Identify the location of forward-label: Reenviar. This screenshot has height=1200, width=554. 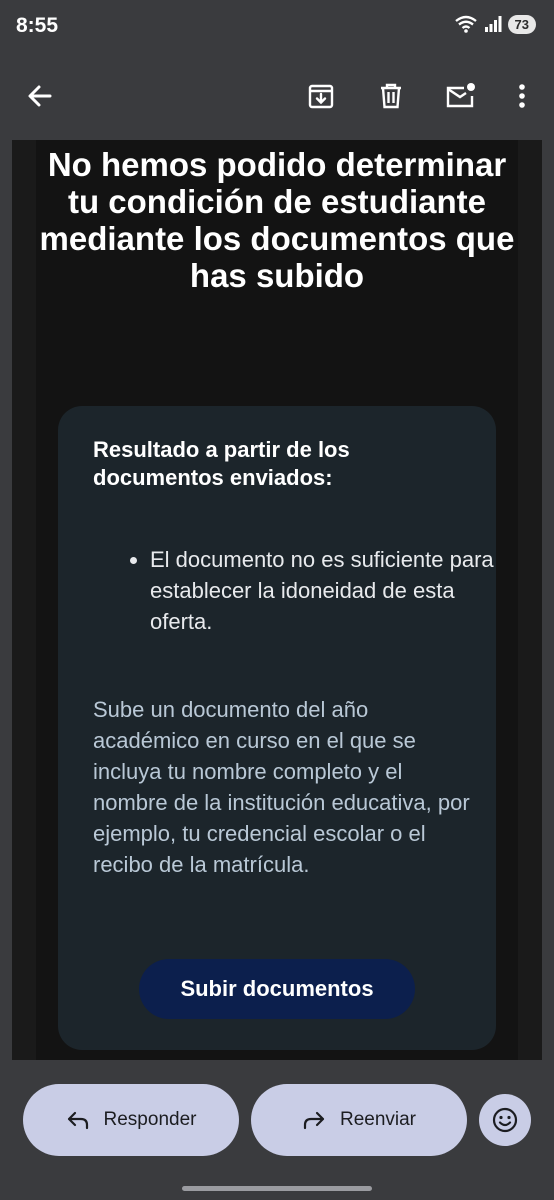
(378, 1119).